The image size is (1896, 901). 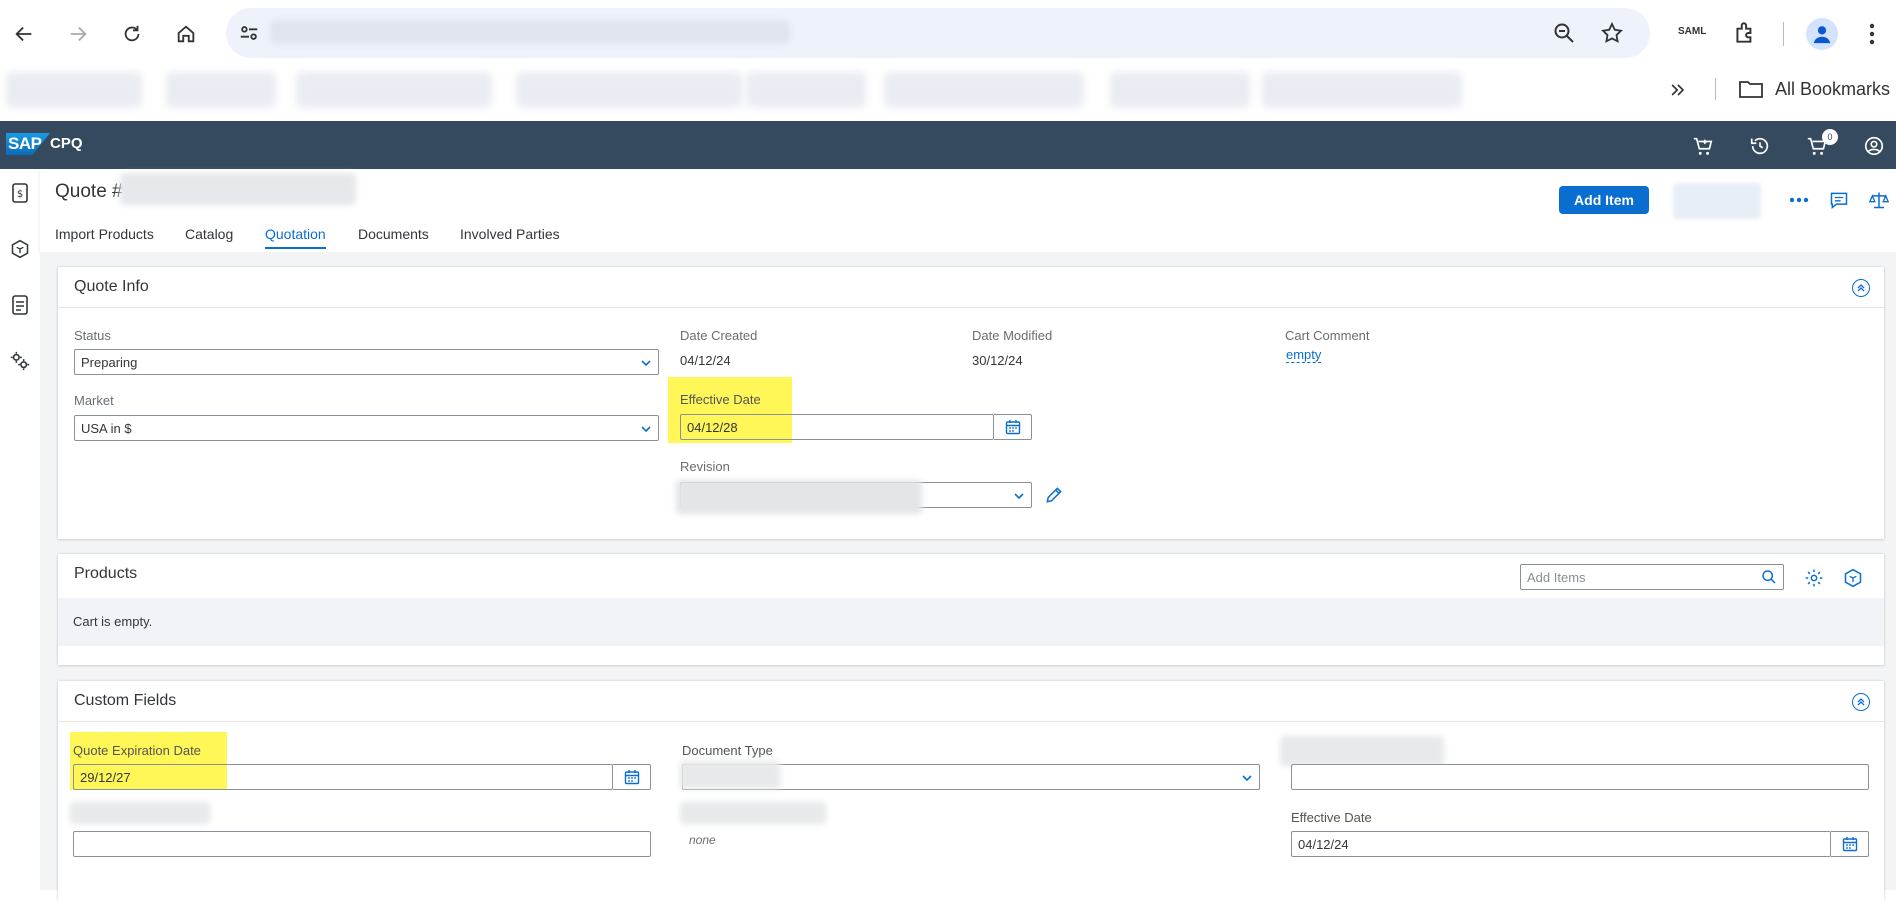 What do you see at coordinates (1561, 844) in the screenshot?
I see `custom-effective-date-input: 04/12/24` at bounding box center [1561, 844].